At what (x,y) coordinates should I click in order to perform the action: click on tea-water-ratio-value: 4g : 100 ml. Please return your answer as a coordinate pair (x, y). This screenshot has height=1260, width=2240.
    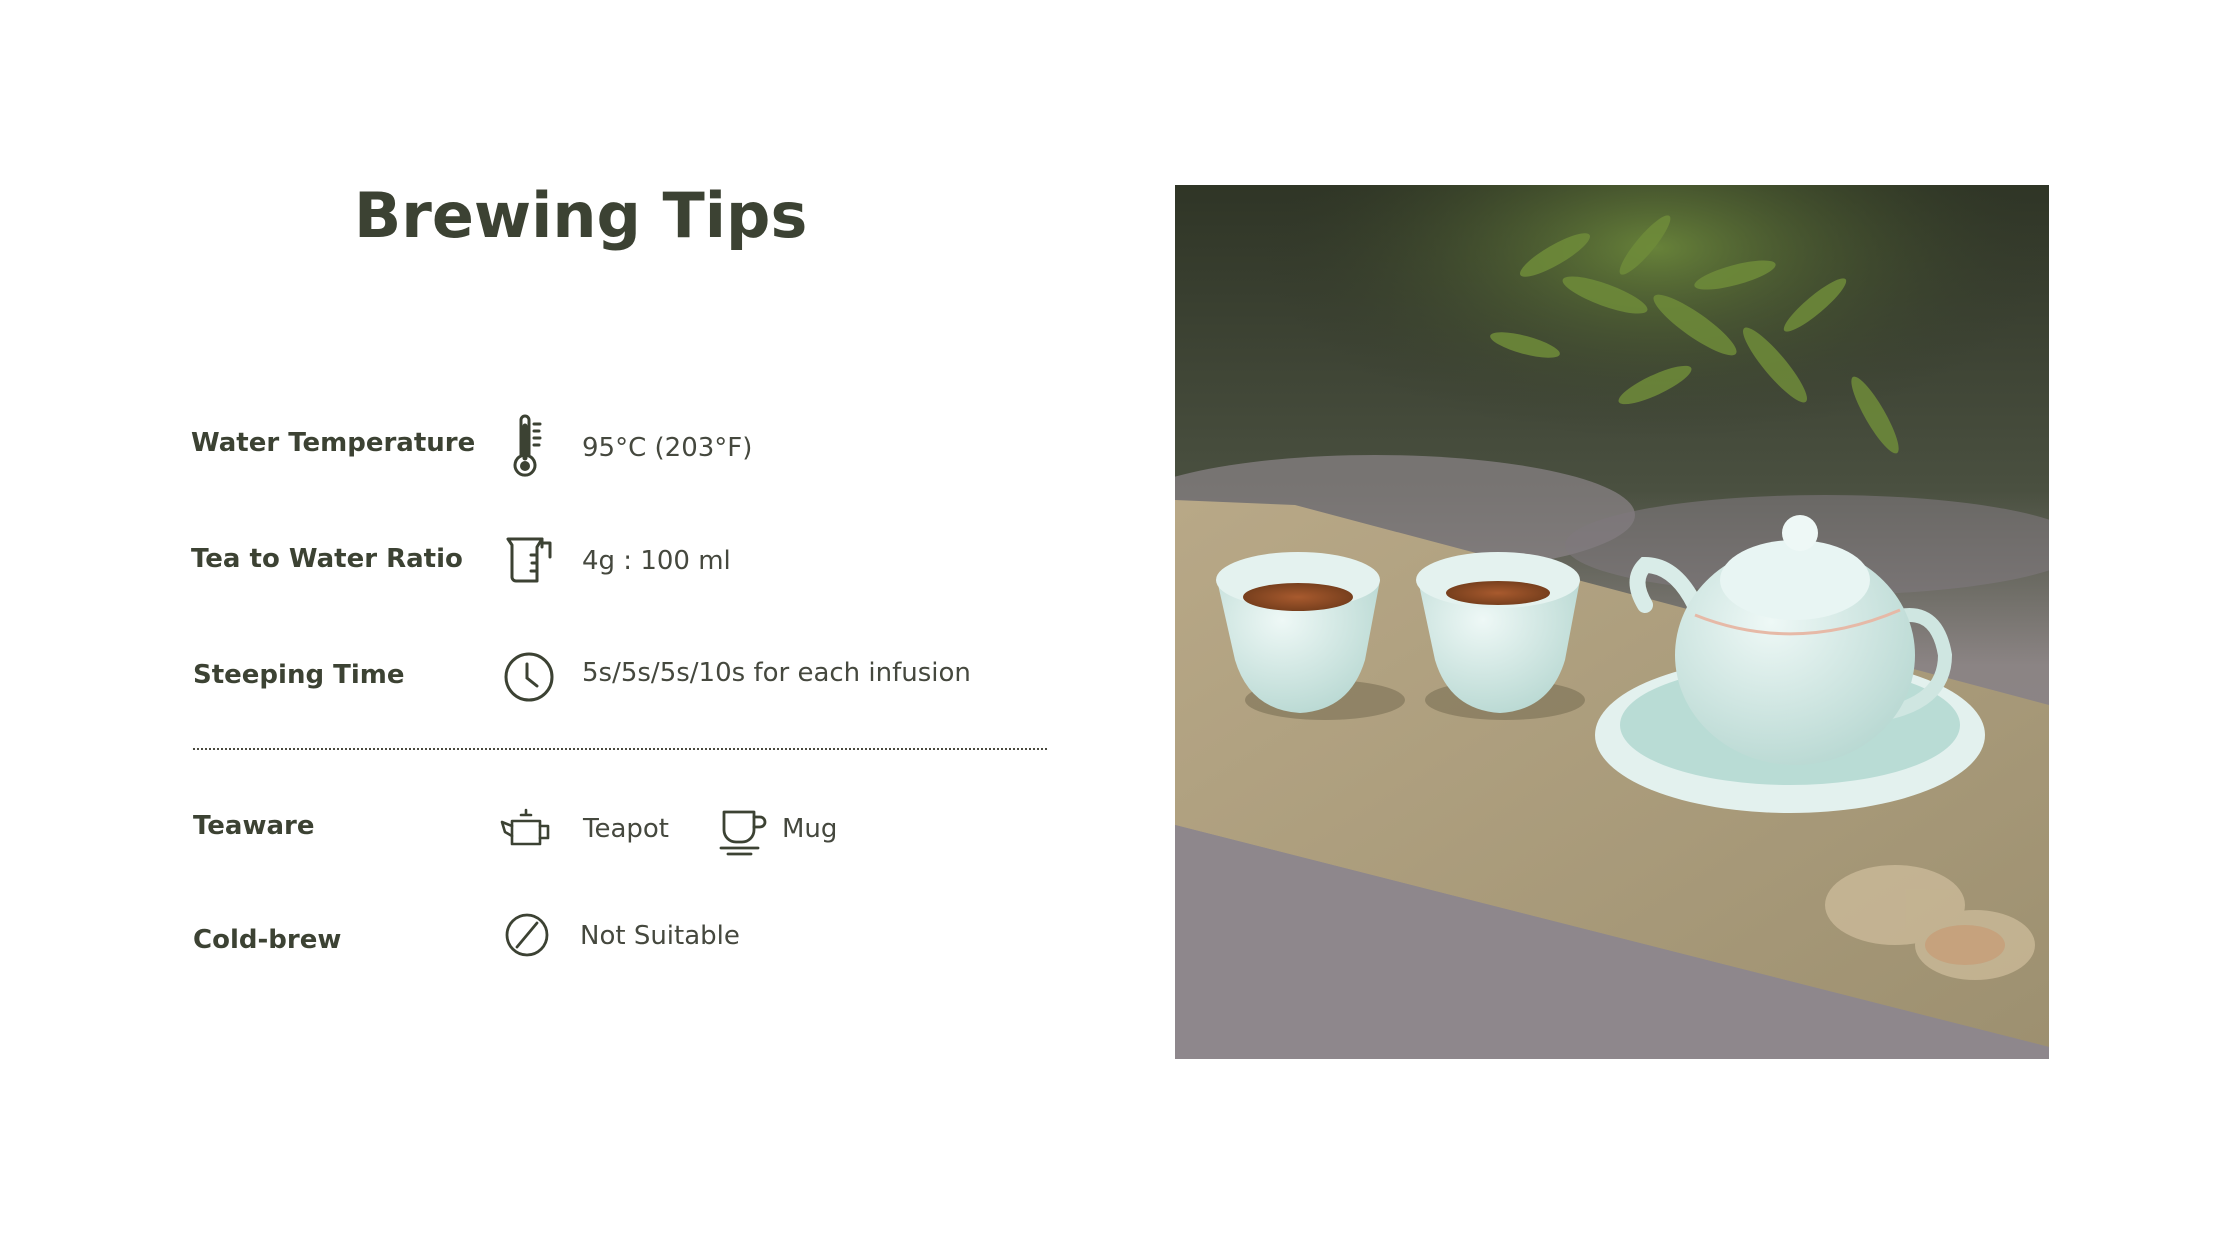
    Looking at the image, I should click on (656, 561).